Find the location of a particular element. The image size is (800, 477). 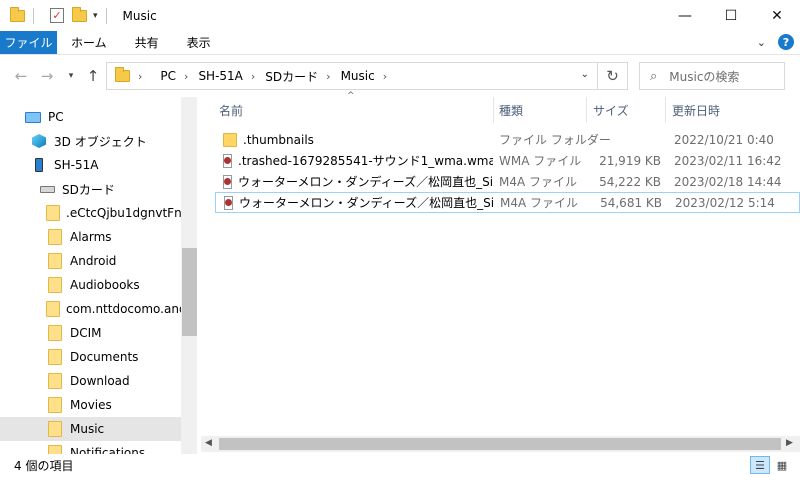

nav-item-com-nttdocomo: com.nttdocomo.andr is located at coordinates (90, 309).